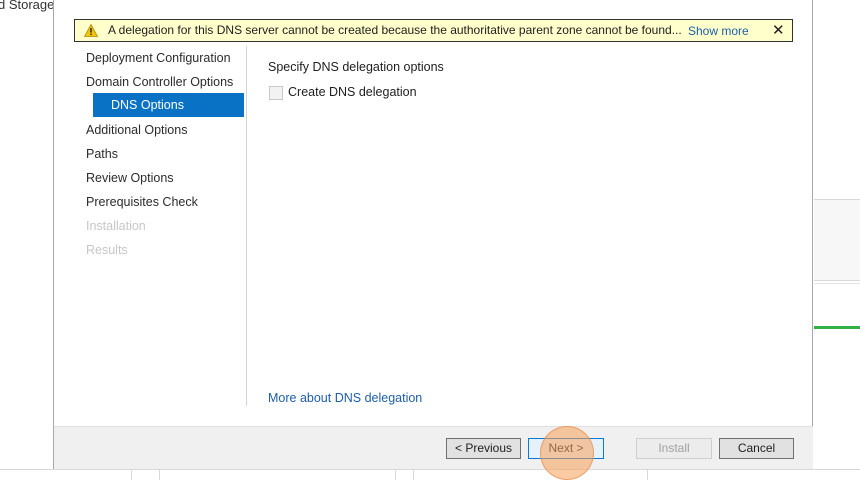 The height and width of the screenshot is (481, 860). I want to click on background-panel-row, so click(837, 303).